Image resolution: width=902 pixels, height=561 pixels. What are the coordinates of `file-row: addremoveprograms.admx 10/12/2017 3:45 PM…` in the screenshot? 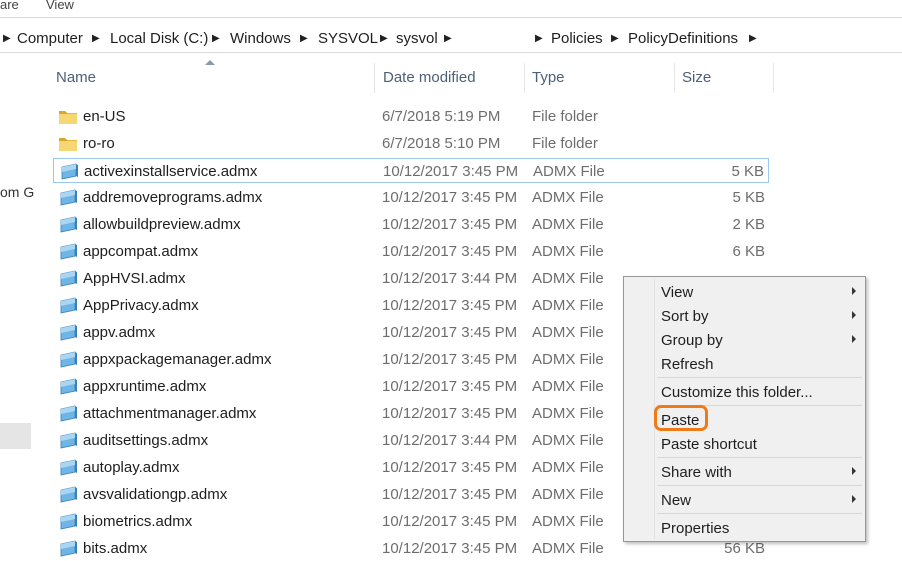 It's located at (411, 197).